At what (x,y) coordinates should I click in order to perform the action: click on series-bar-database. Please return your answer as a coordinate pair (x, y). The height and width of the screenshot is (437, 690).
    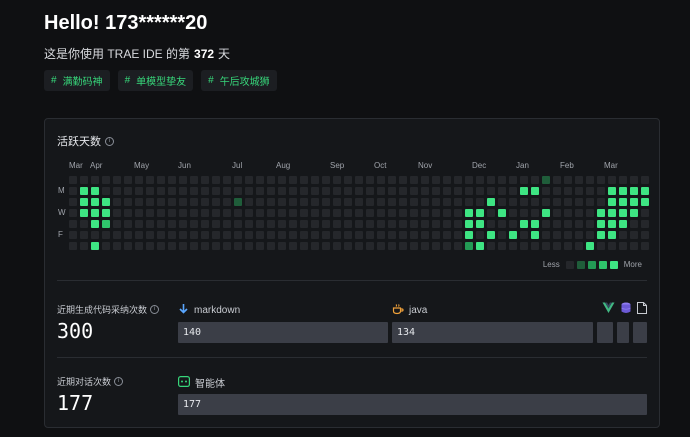
    Looking at the image, I should click on (623, 332).